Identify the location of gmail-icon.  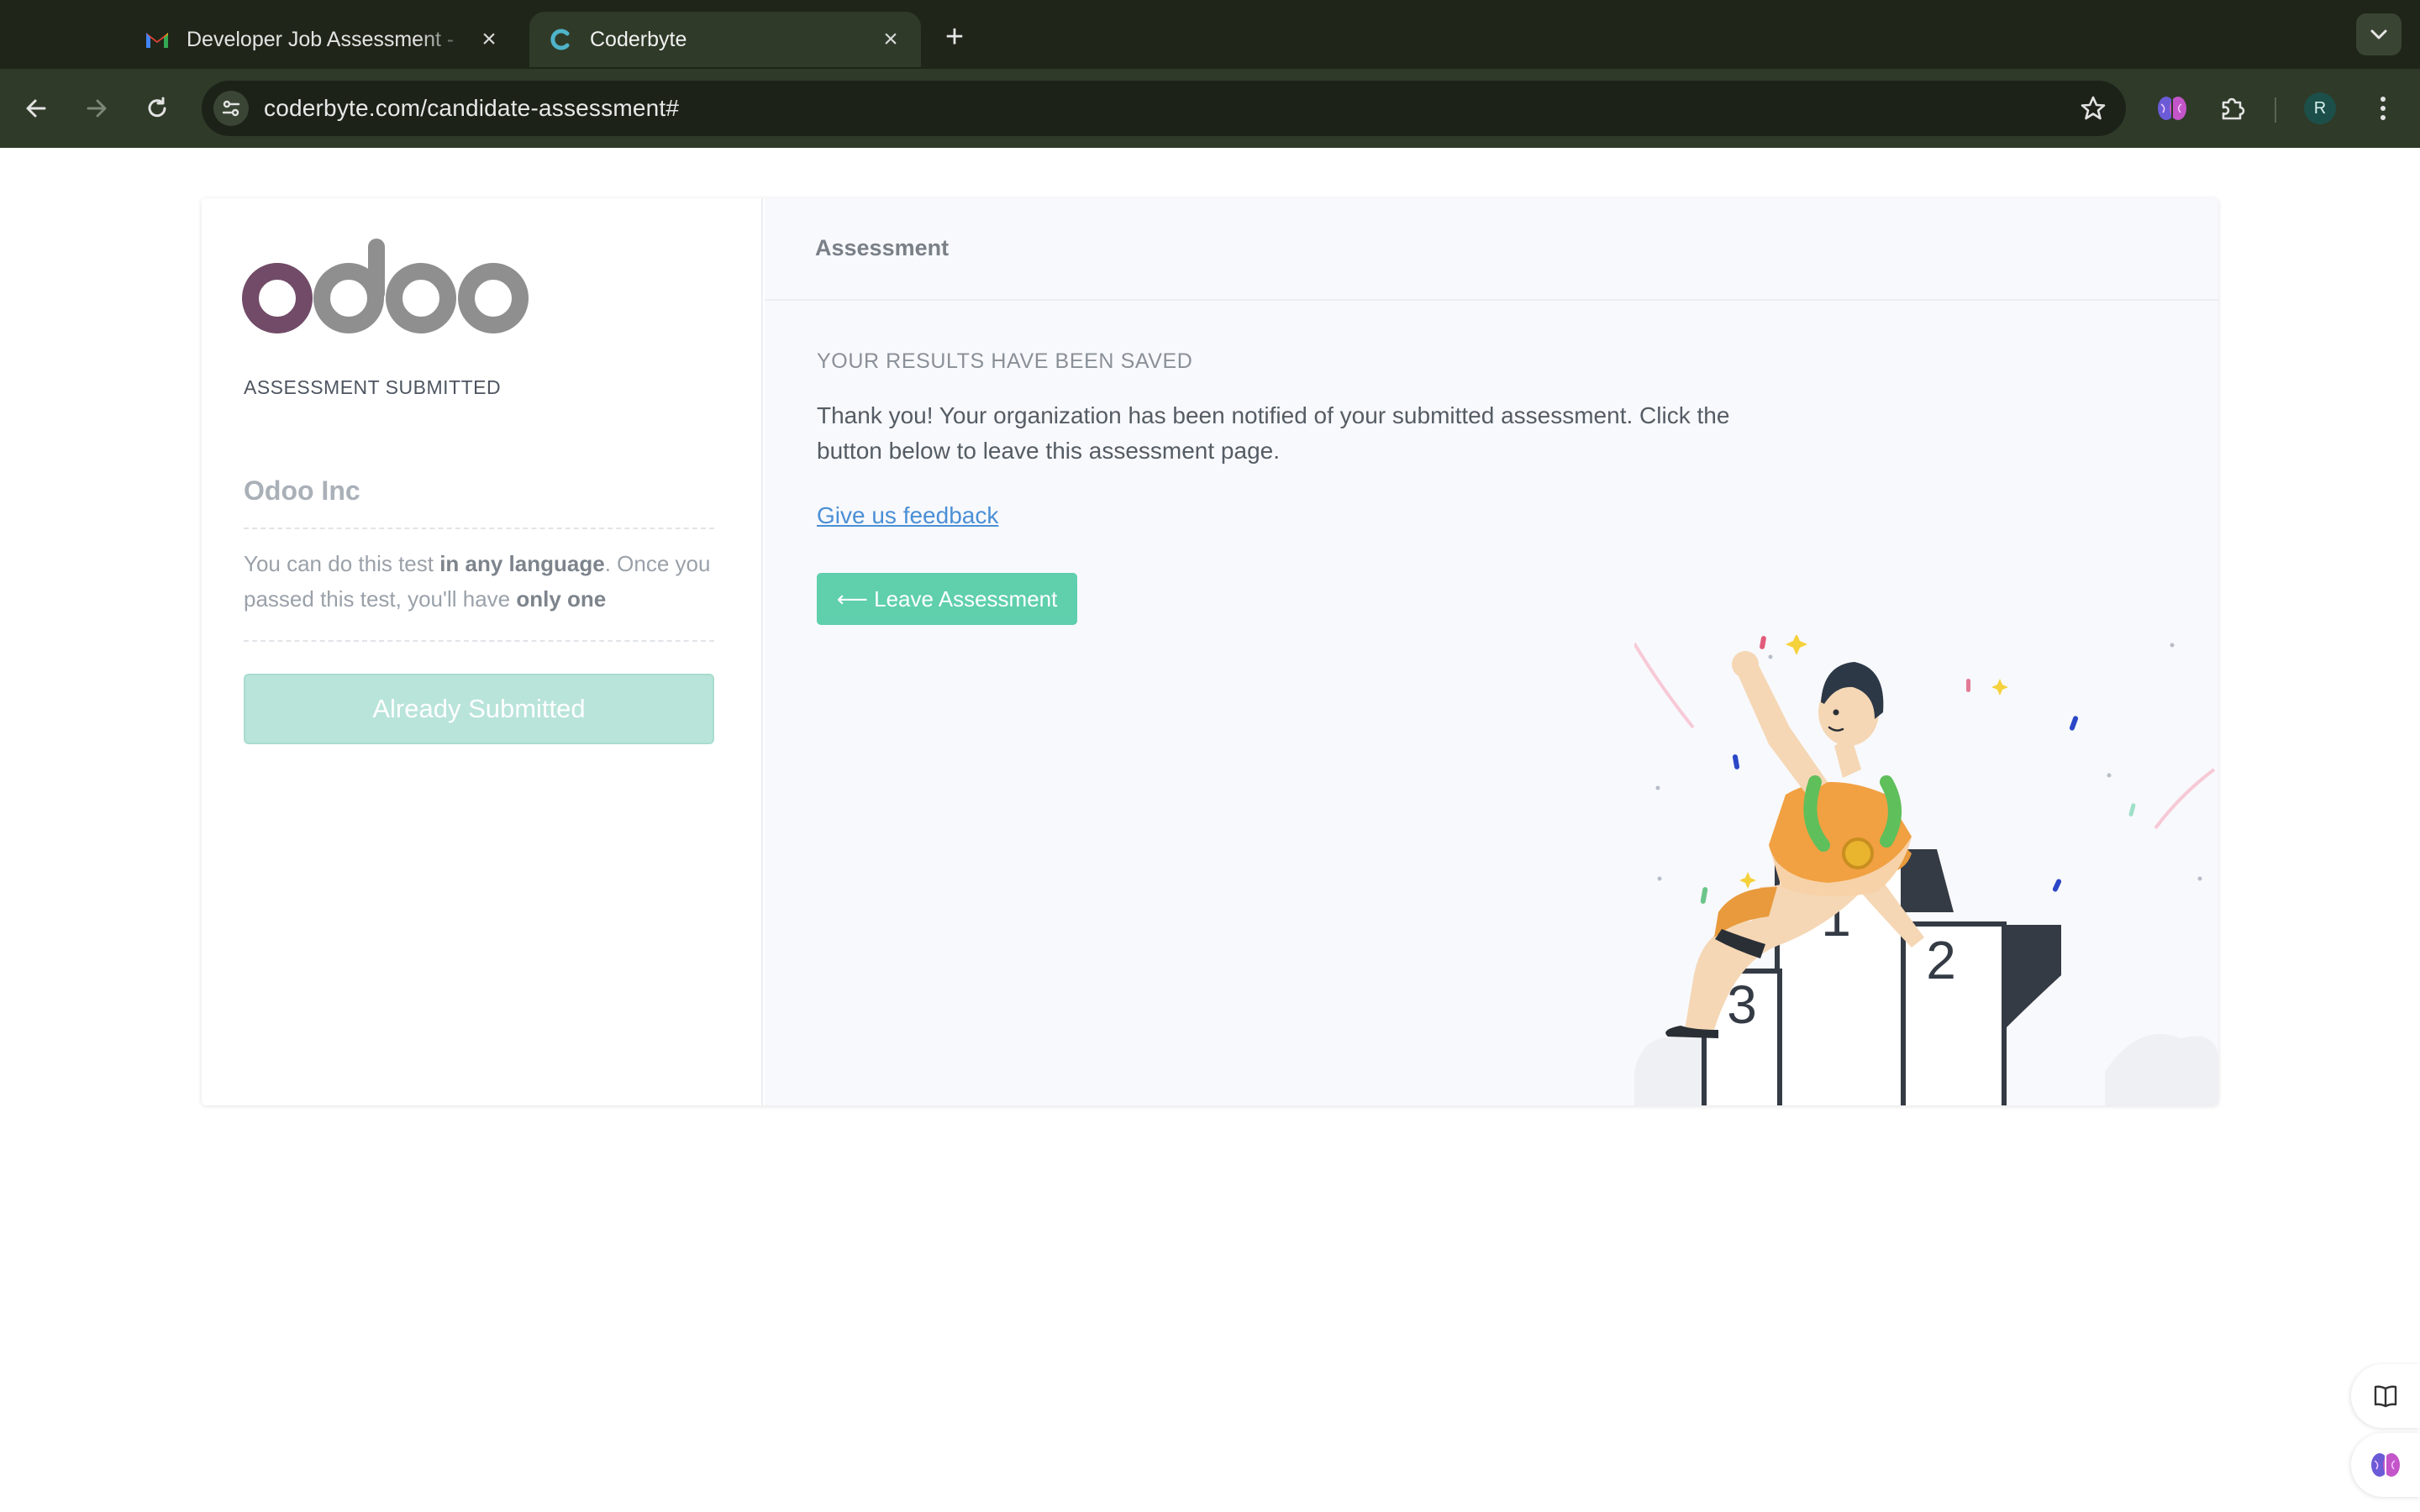
(157, 39).